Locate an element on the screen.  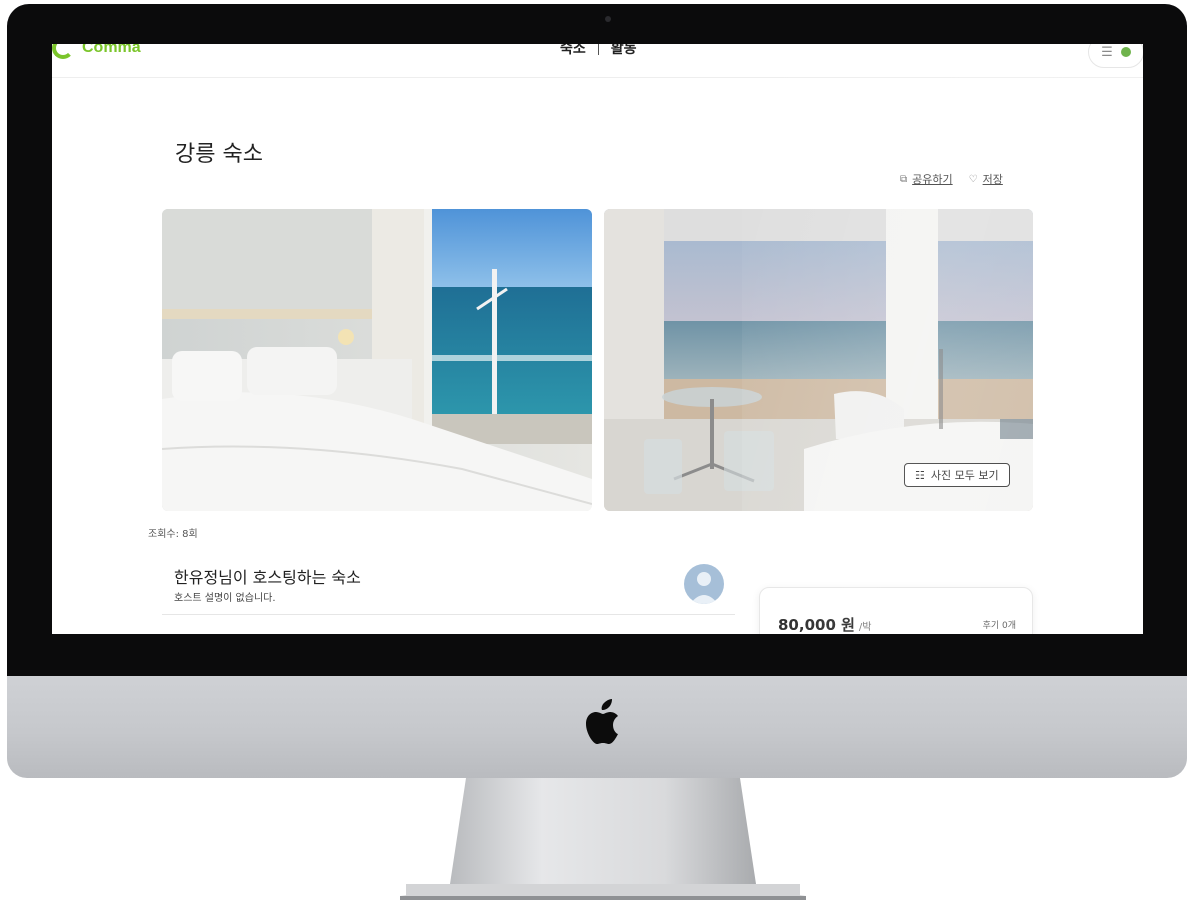
nav-item-stays: 숙소 is located at coordinates (573, 51).